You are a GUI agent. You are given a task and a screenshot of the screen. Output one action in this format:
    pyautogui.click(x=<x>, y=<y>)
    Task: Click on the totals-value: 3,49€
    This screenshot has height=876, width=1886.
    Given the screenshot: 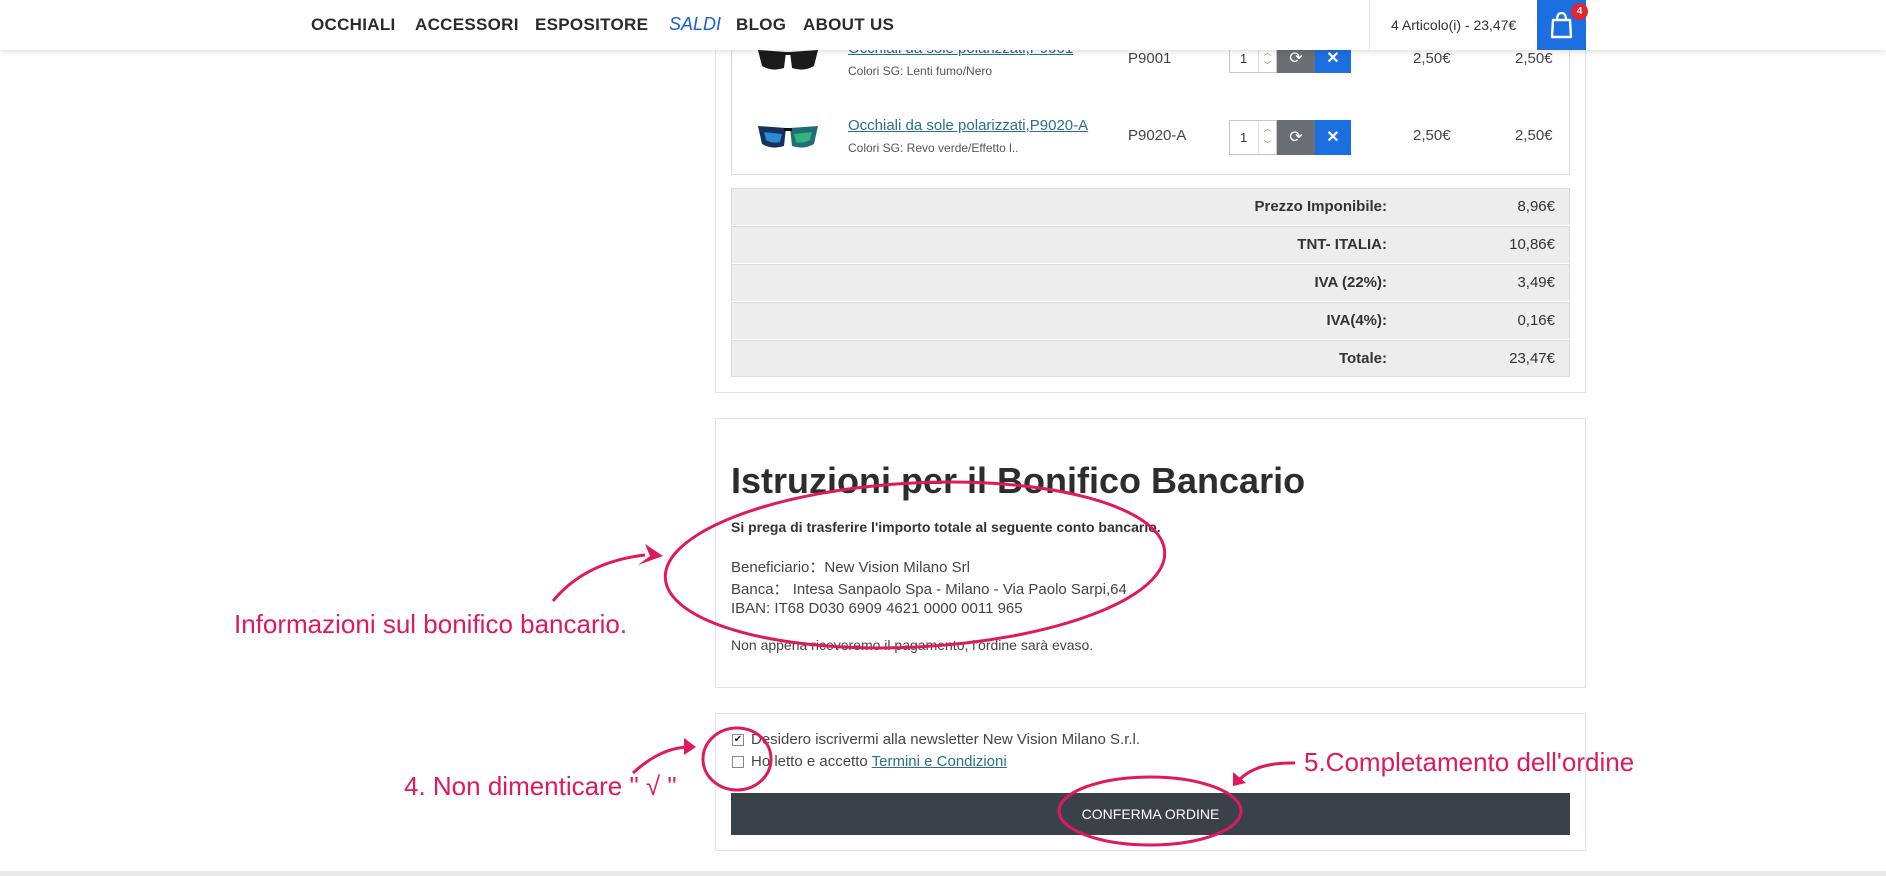 What is the action you would take?
    pyautogui.click(x=1536, y=282)
    